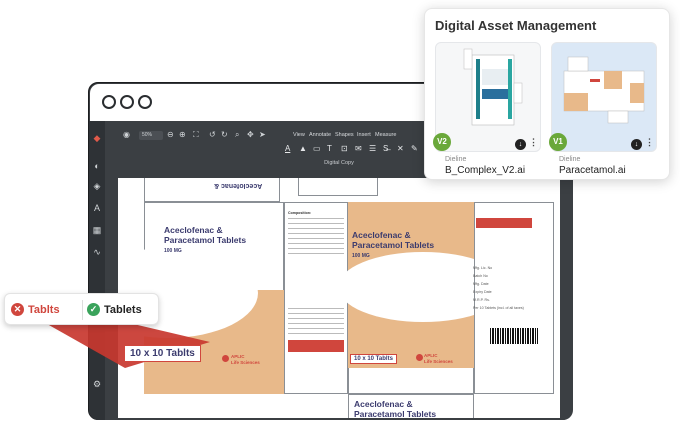 The width and height of the screenshot is (680, 425). I want to click on correct-spelling: ✓ Tablets, so click(121, 310).